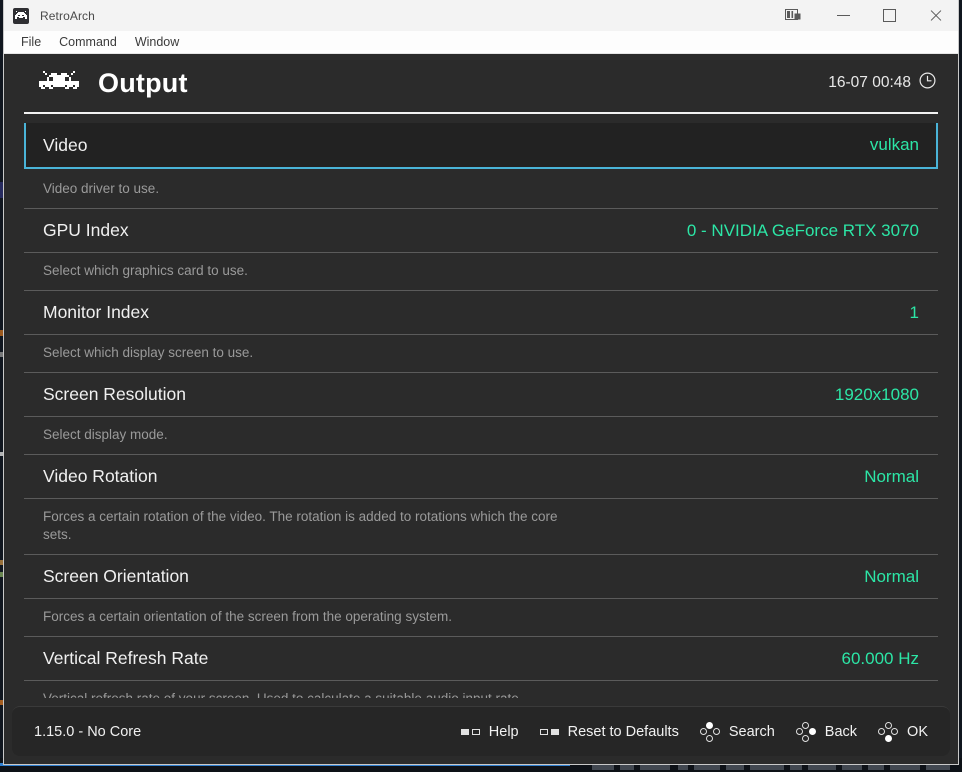 The height and width of the screenshot is (772, 962). I want to click on setting-label: Video, so click(65, 144).